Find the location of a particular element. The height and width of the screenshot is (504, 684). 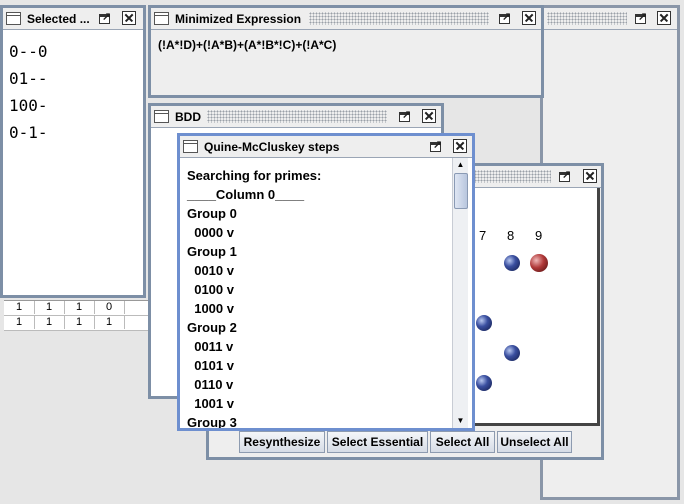

scroll-down-arrow-icon: ▼ is located at coordinates (460, 421).